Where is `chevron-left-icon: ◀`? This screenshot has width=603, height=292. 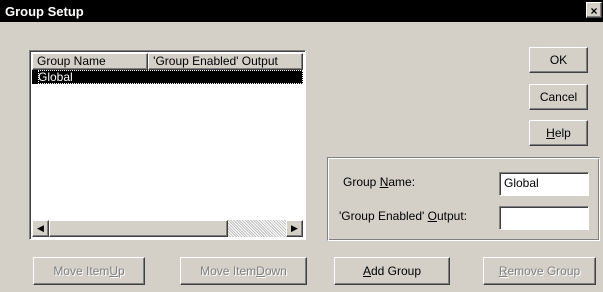
chevron-left-icon: ◀ is located at coordinates (40, 228).